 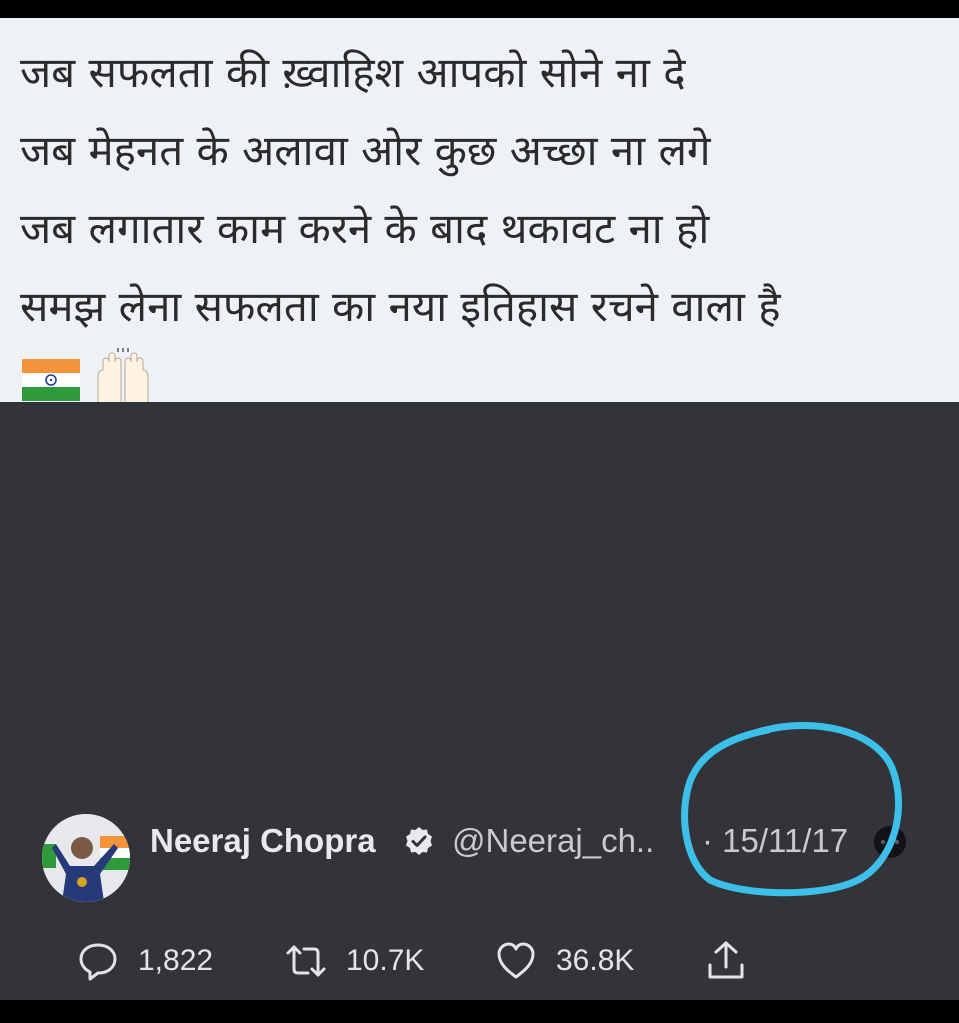 I want to click on retweet-count: 10.7K, so click(x=385, y=960).